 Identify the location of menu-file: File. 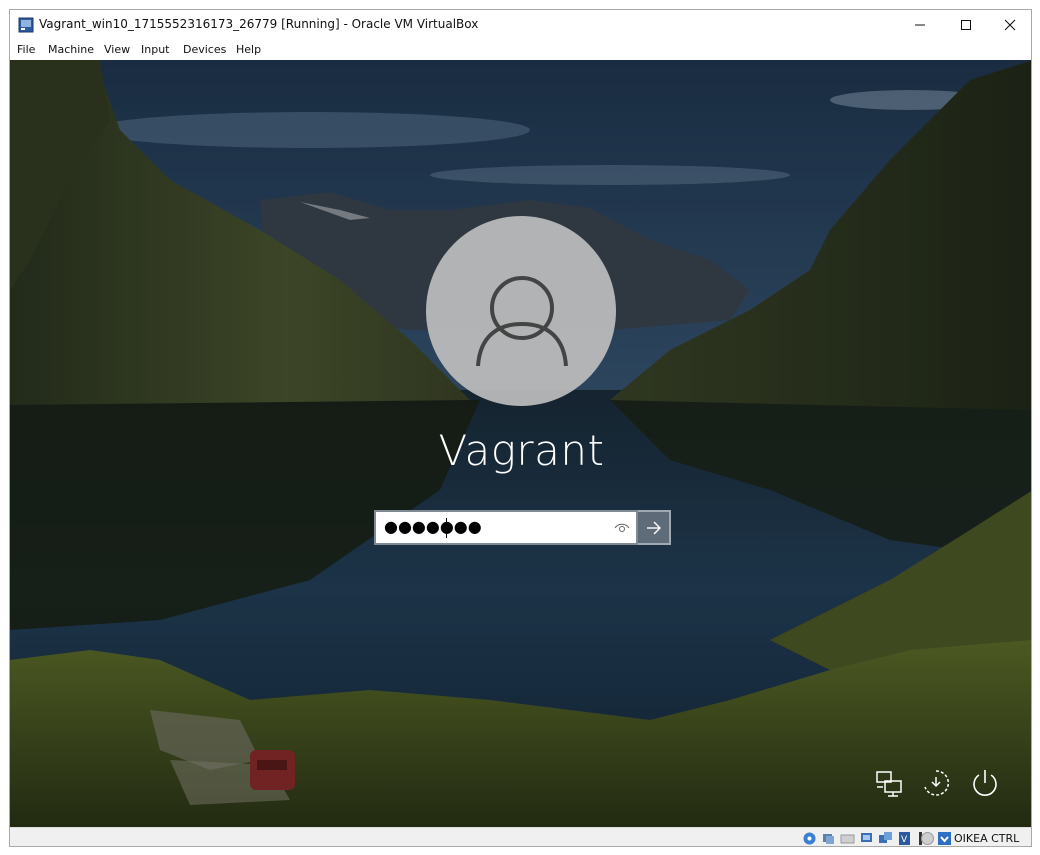
(26, 49).